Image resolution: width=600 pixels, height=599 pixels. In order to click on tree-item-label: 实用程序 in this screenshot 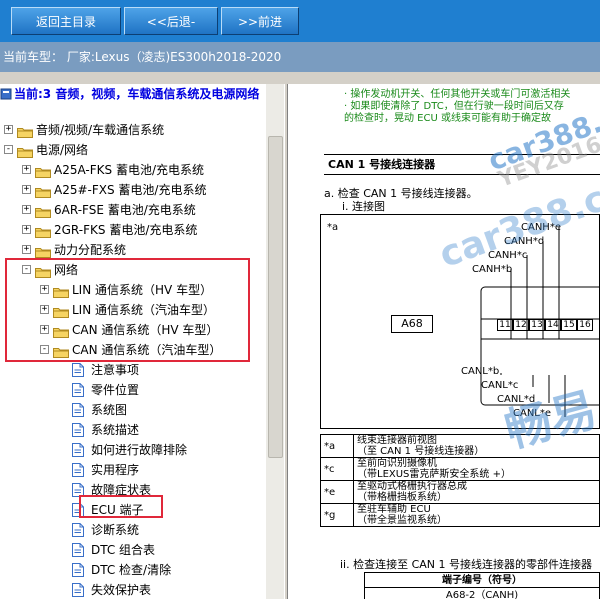, I will do `click(115, 470)`.